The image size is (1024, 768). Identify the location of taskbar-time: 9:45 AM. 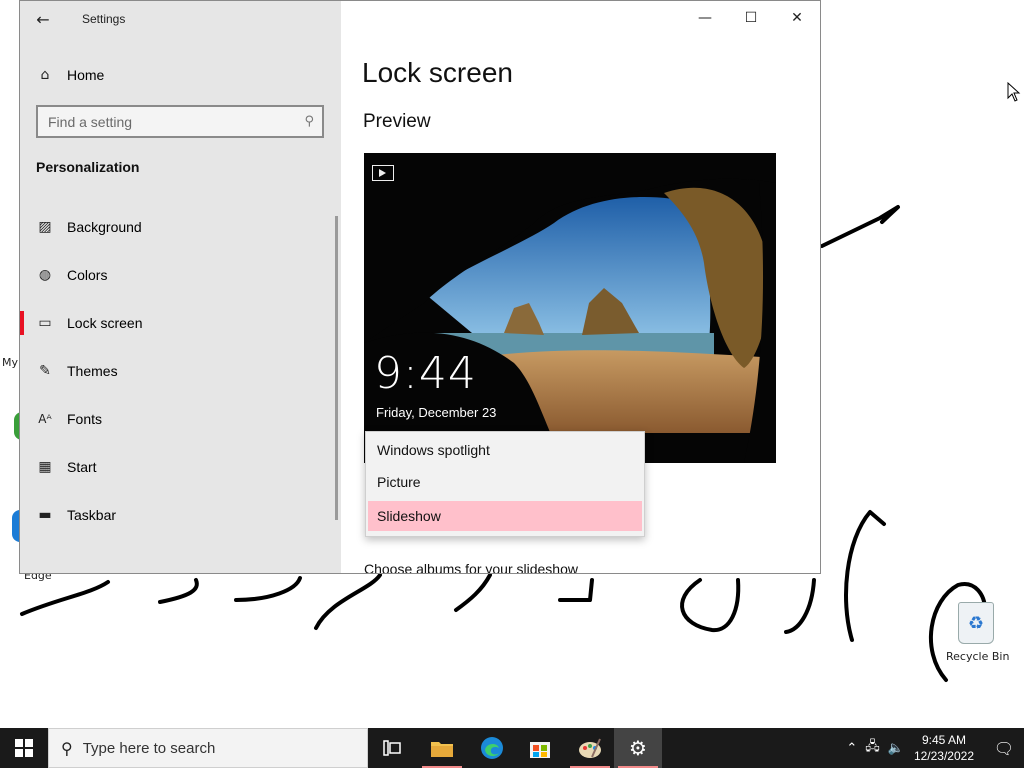
(943, 740).